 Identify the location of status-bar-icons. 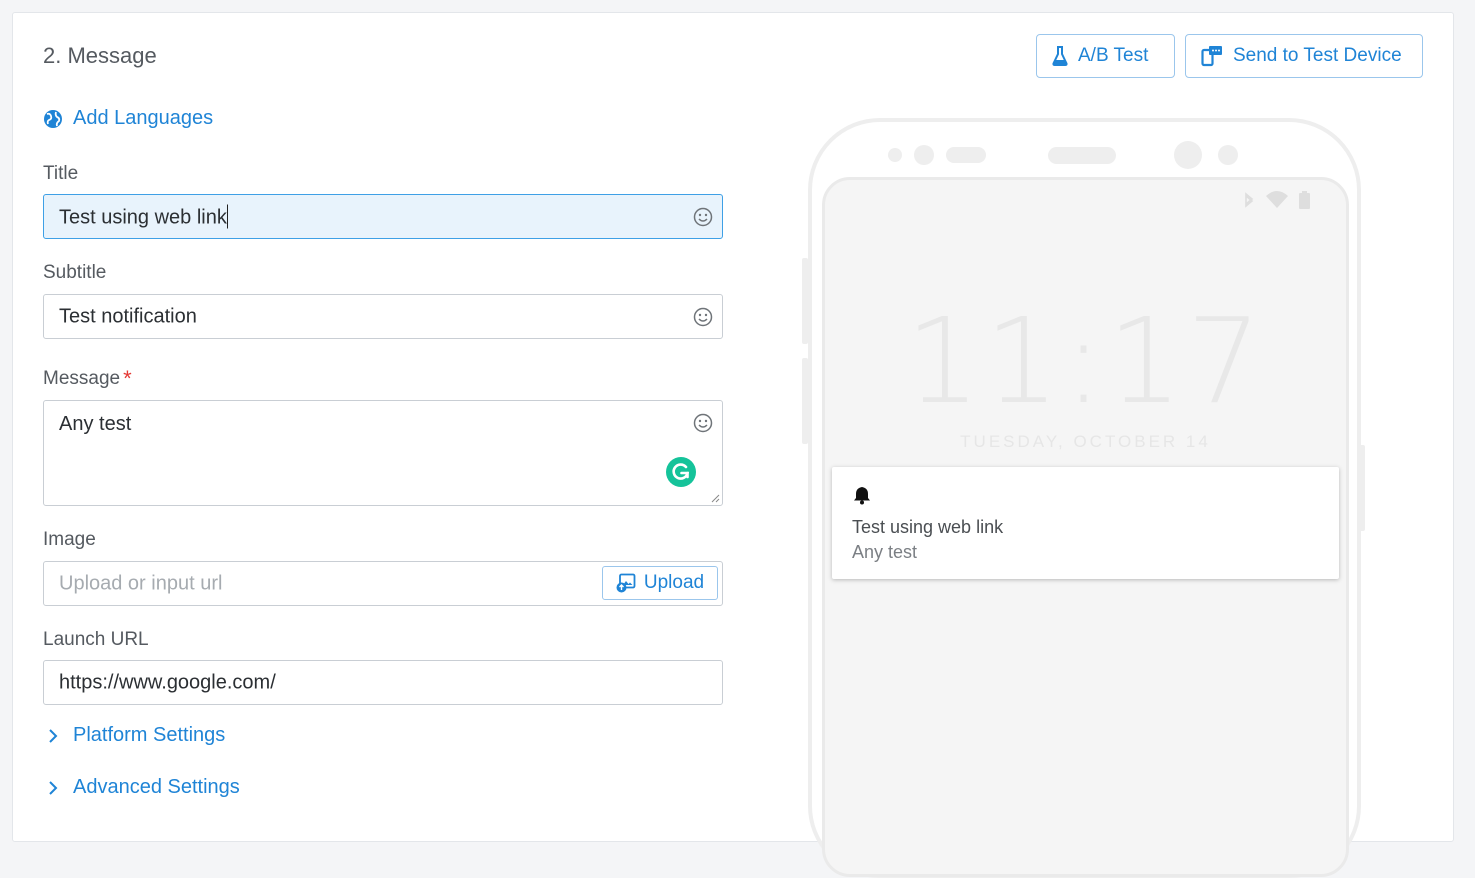
(1277, 200).